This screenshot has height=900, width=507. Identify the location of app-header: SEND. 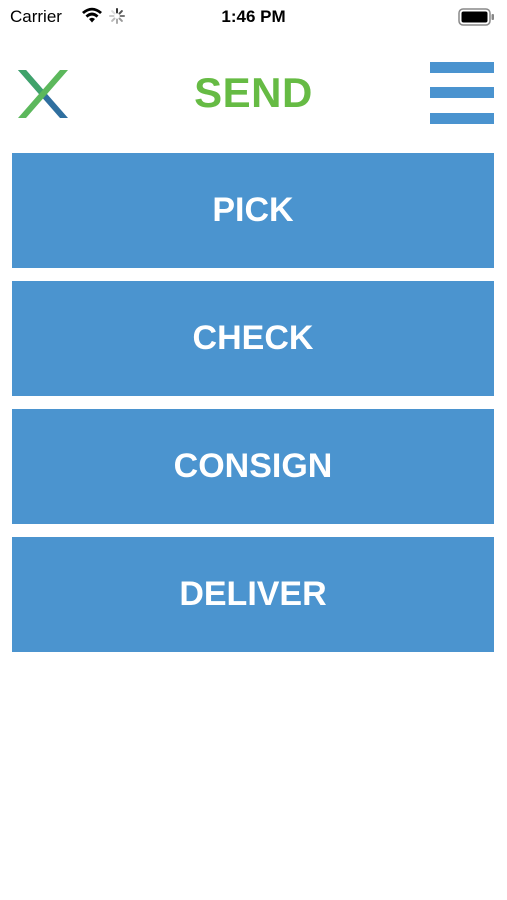
(253, 92).